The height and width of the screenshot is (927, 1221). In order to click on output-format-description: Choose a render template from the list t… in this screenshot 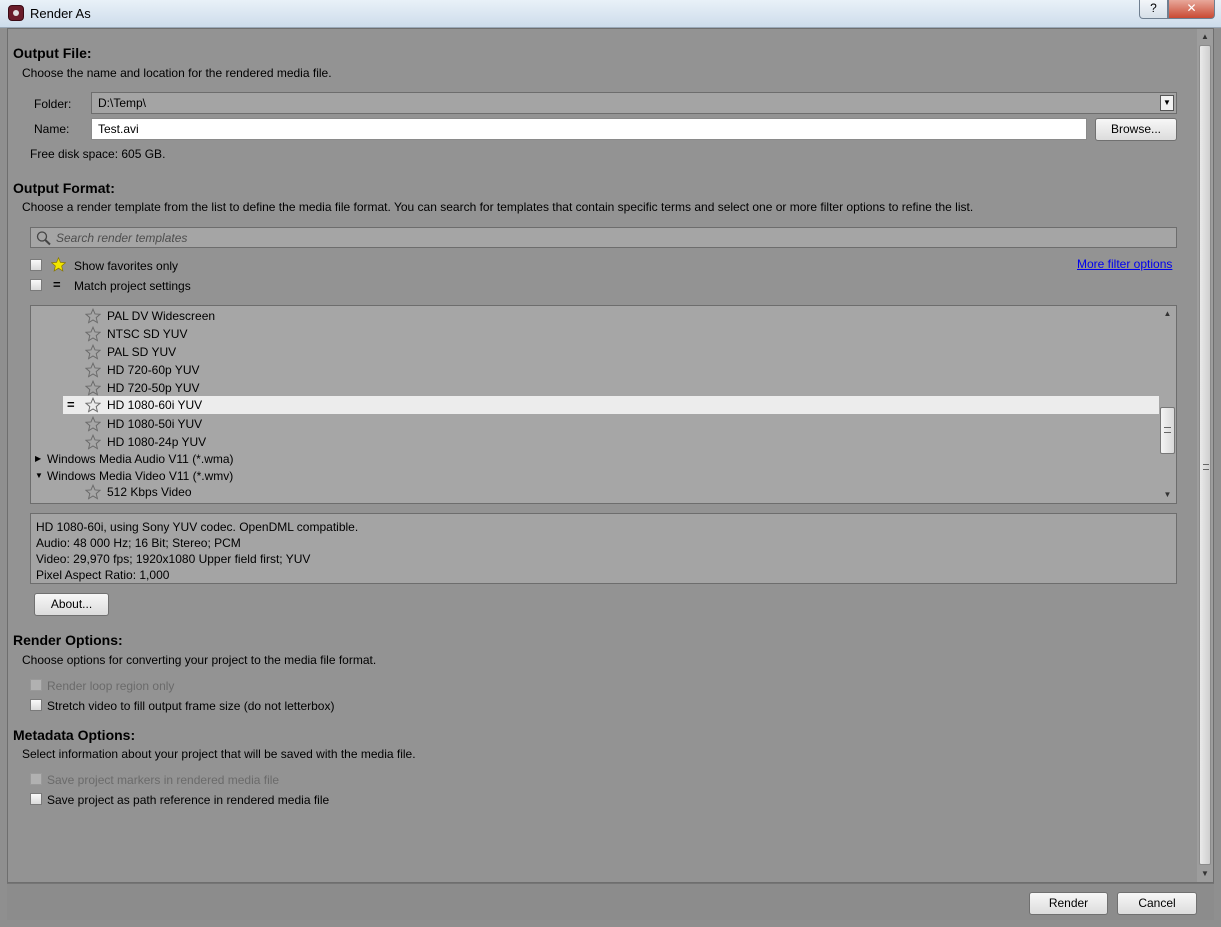, I will do `click(498, 207)`.